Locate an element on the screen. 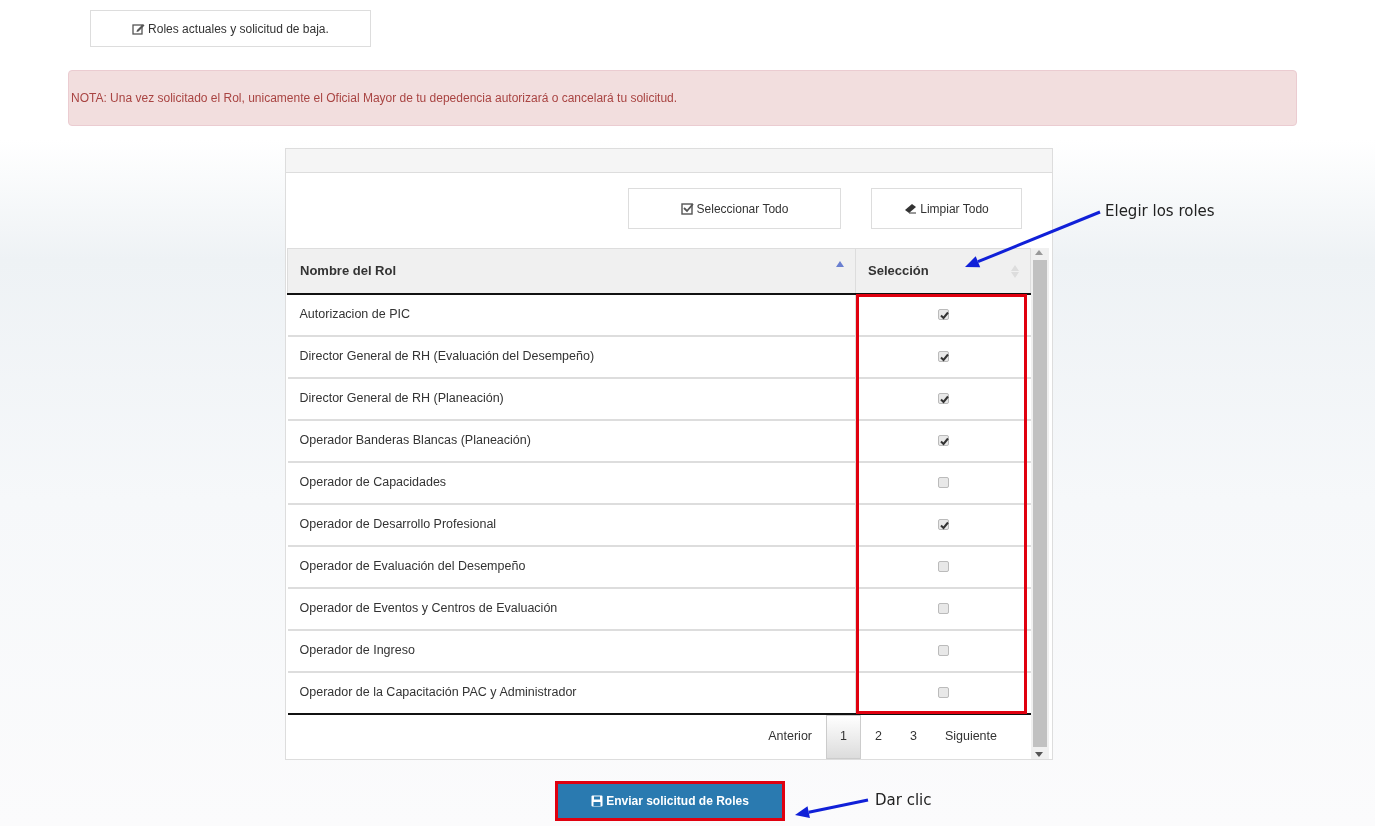  submit-button: Enviar solicitud de Roles is located at coordinates (670, 800).